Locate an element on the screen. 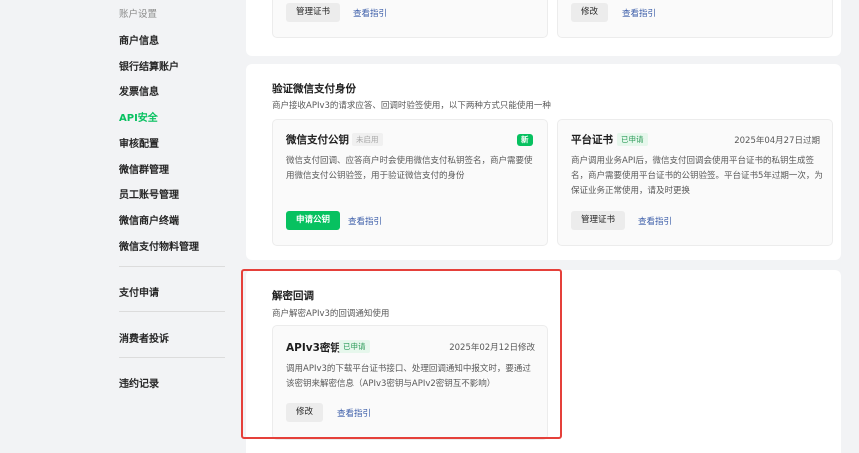  section-description: 商户解密APIv3的回调通知使用 is located at coordinates (331, 314).